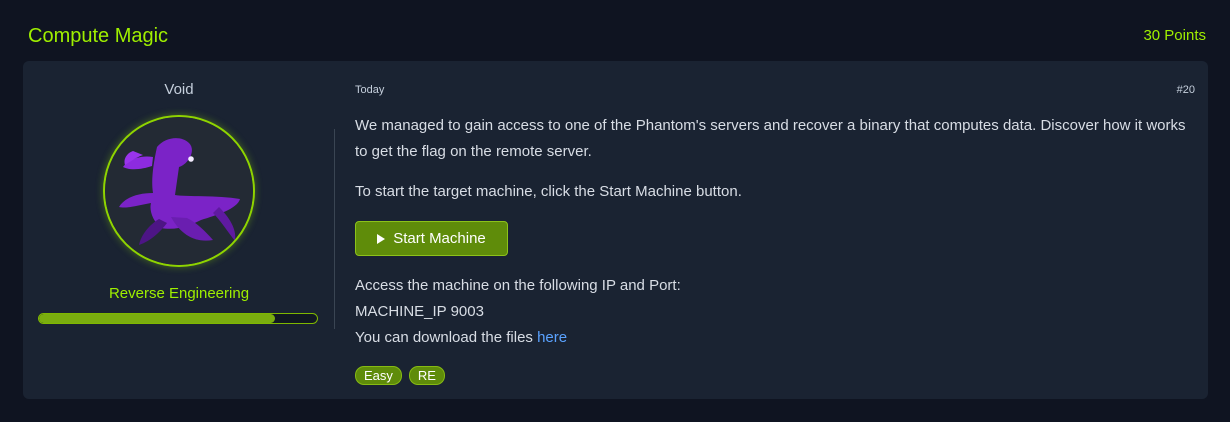 The height and width of the screenshot is (422, 1230). Describe the element at coordinates (419, 311) in the screenshot. I see `machine-ip: MACHINE_IP 9003` at that location.